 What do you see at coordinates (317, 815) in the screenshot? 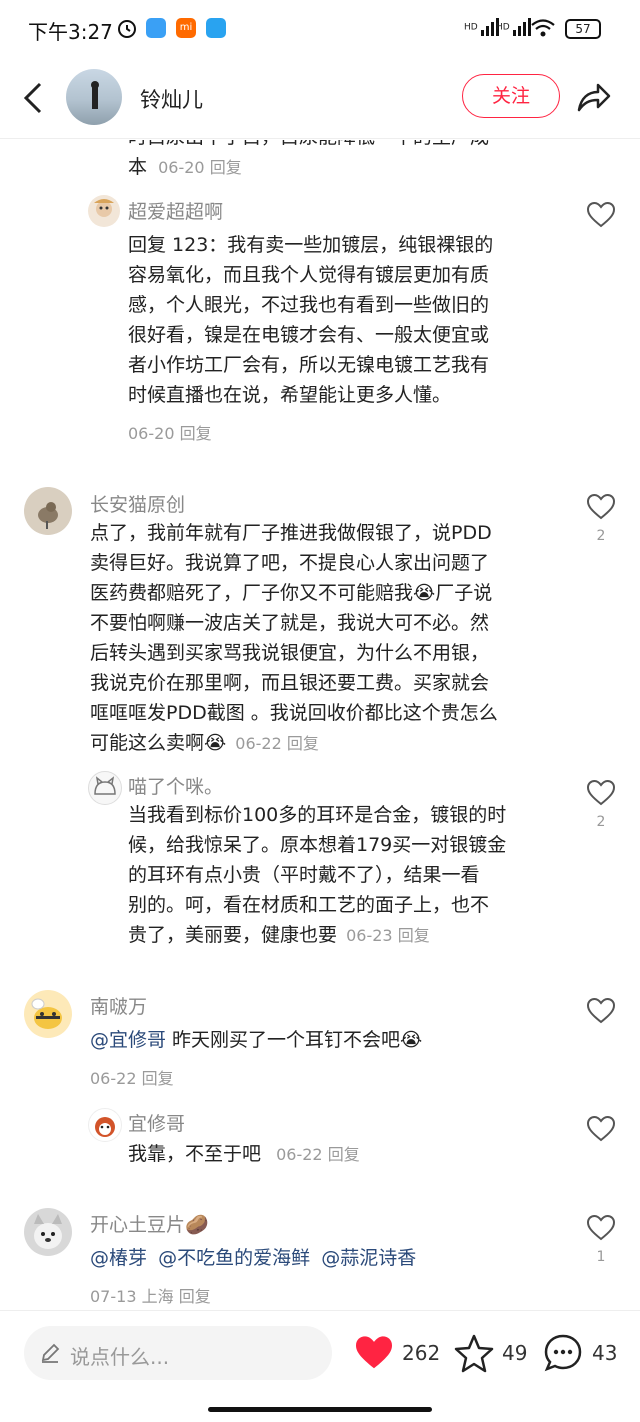
I see `comment-line: 当我看到标价100多的耳环是合金，镀银的时` at bounding box center [317, 815].